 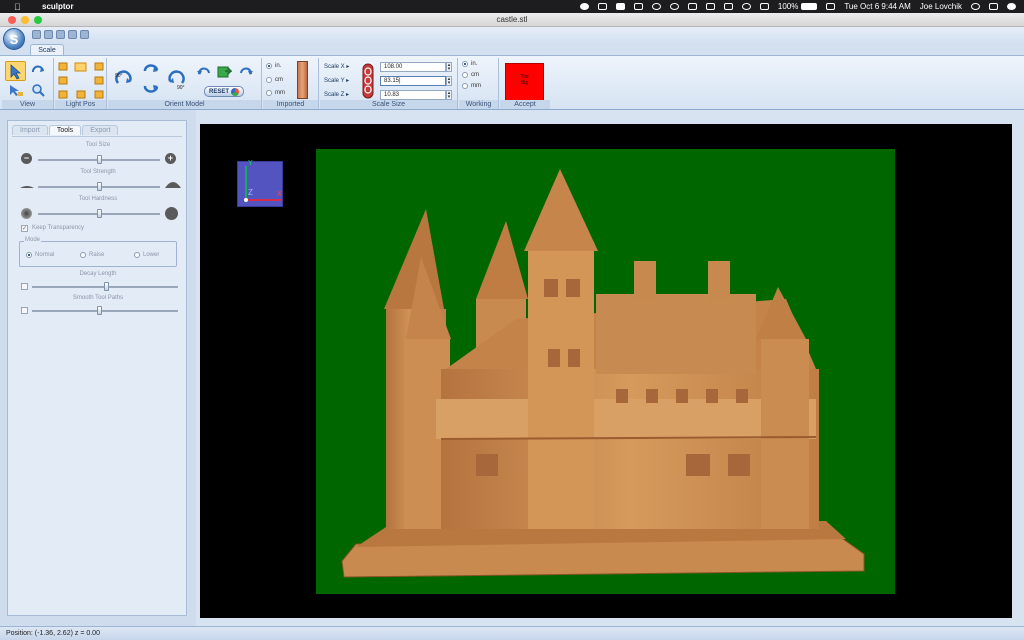 What do you see at coordinates (512, 633) in the screenshot?
I see `status-bar: Position: (-1.36, 2.62) z = 0.00` at bounding box center [512, 633].